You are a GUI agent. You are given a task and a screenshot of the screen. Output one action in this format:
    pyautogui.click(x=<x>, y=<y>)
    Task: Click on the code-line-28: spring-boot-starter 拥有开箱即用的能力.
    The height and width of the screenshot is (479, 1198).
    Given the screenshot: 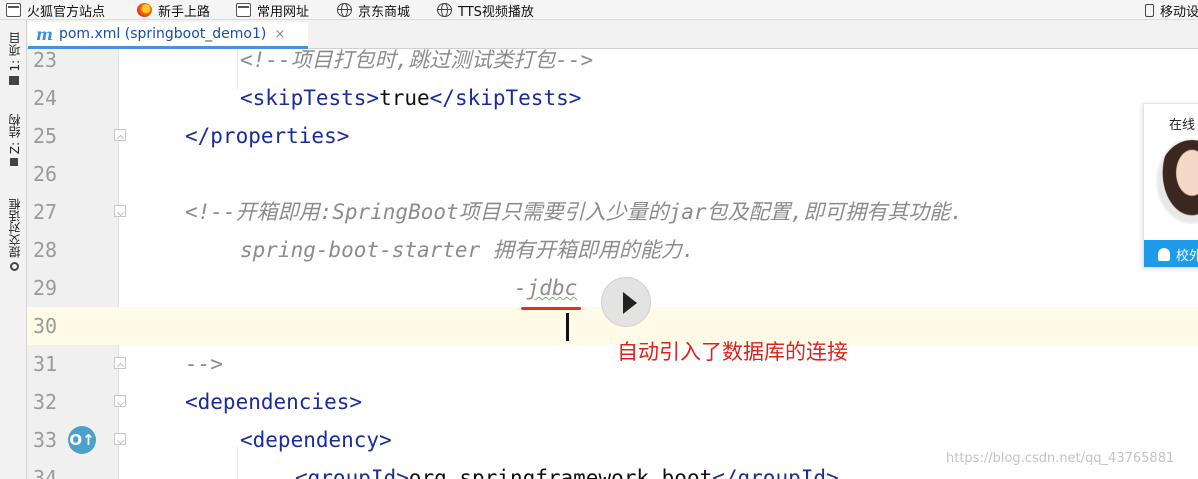 What is the action you would take?
    pyautogui.click(x=467, y=250)
    